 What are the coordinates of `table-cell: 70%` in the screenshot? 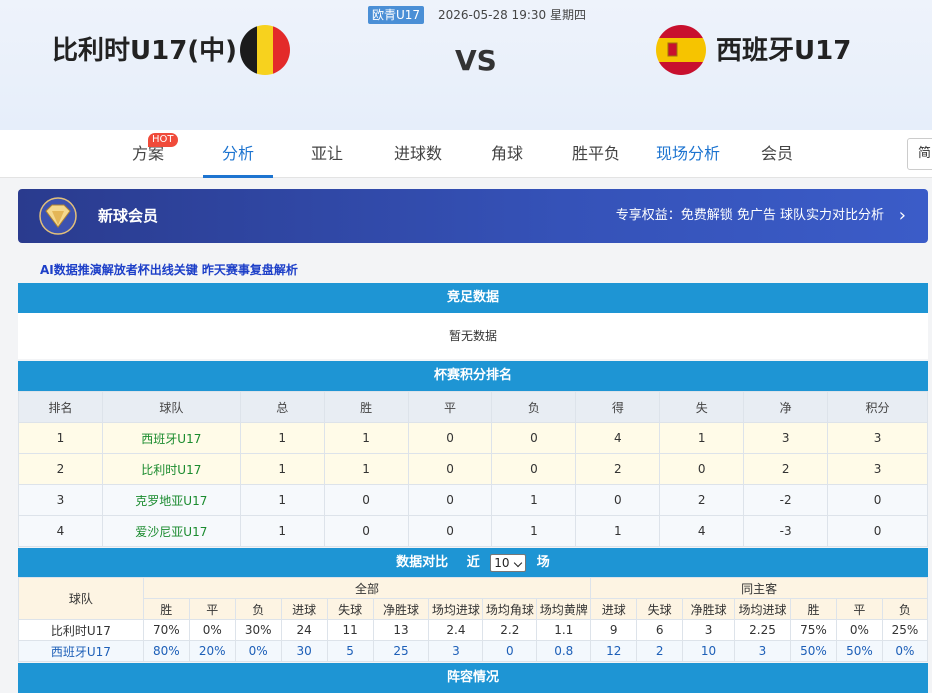 It's located at (166, 630).